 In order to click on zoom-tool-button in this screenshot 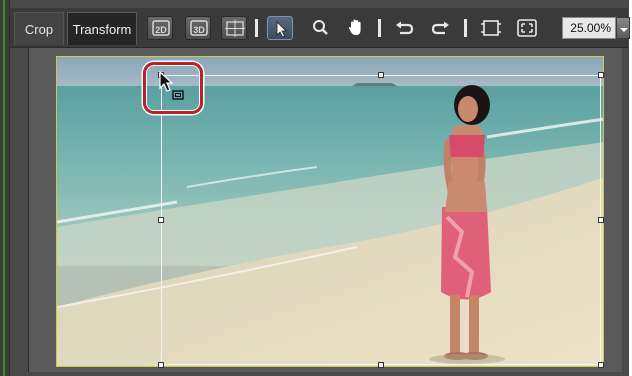, I will do `click(321, 28)`.